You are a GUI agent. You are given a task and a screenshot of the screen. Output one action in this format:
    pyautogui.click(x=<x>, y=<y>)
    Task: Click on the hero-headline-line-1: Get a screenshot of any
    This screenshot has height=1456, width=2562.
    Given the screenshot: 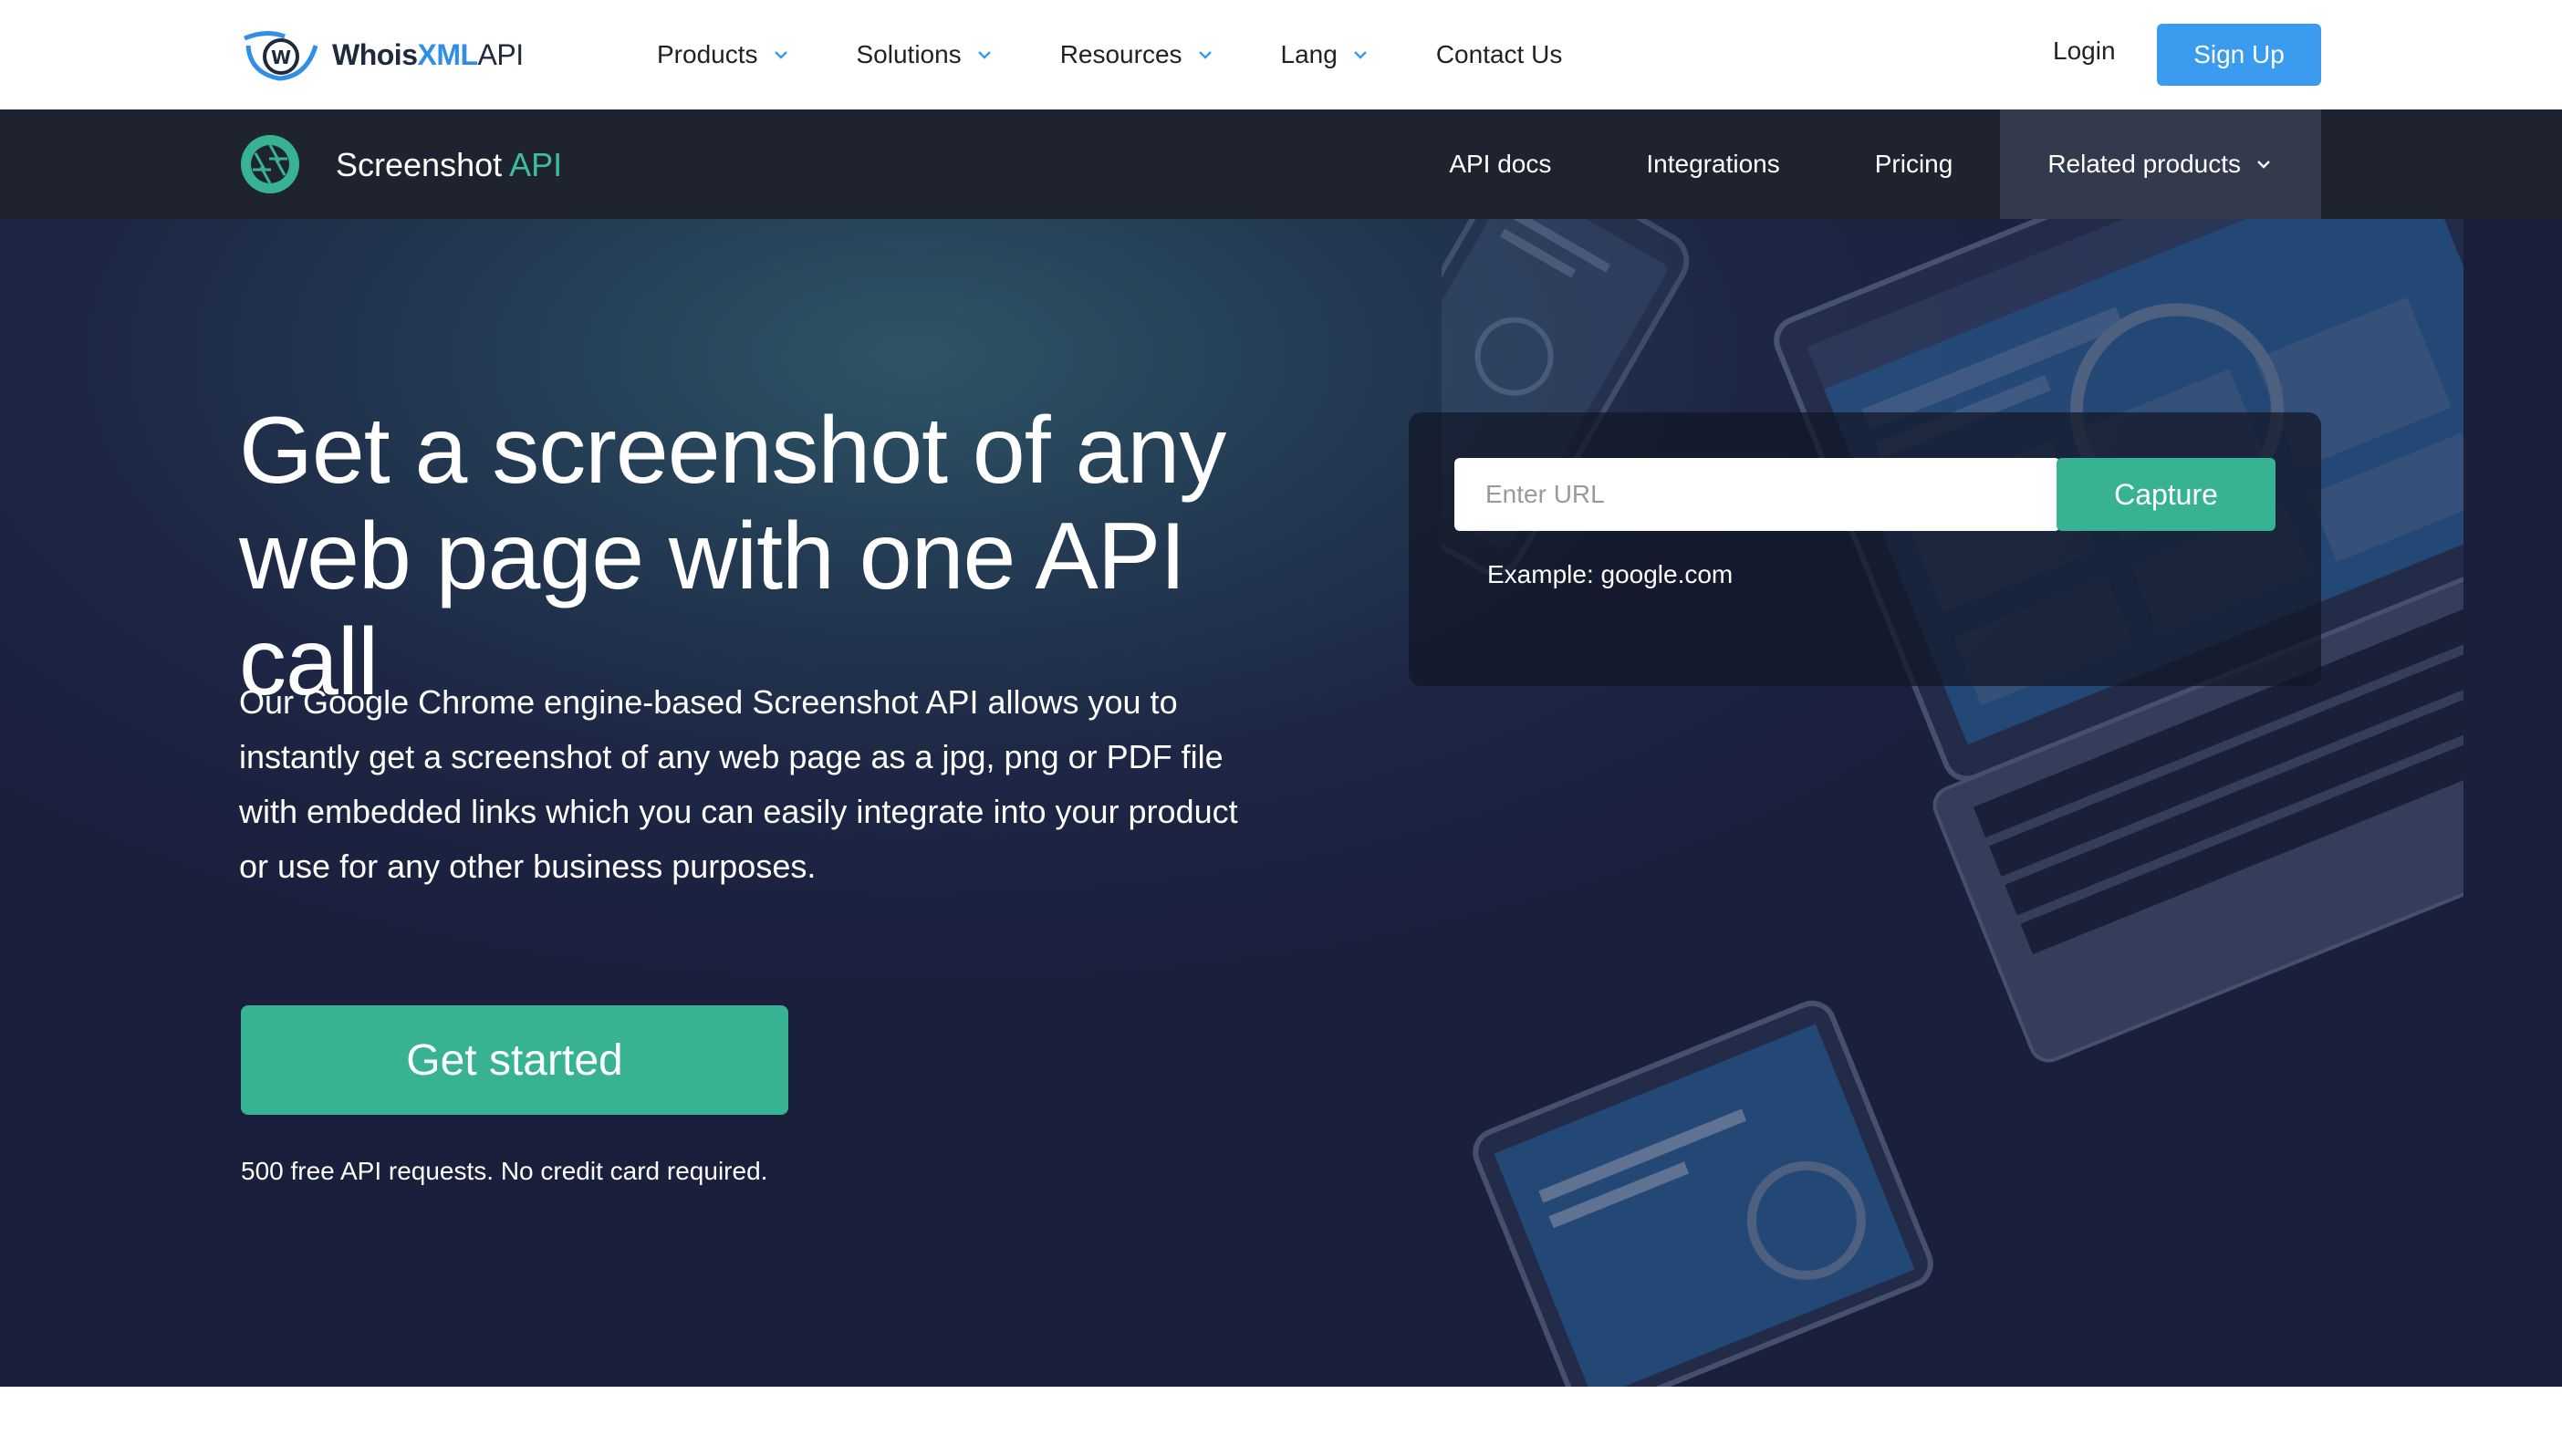 What is the action you would take?
    pyautogui.click(x=732, y=451)
    